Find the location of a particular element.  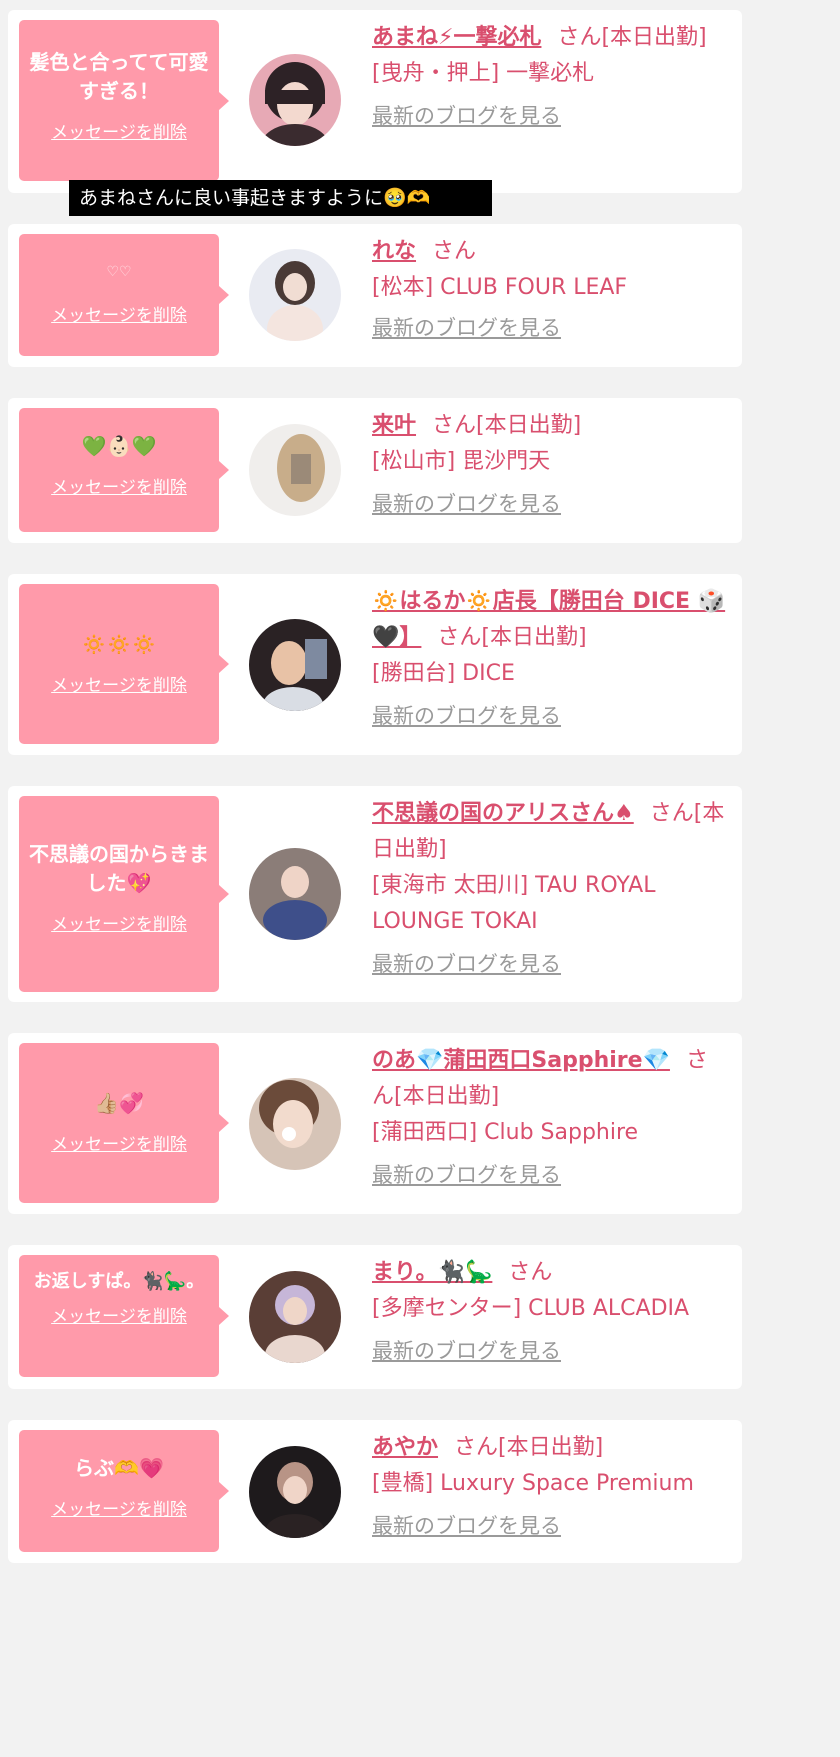

message-text: 🔅🔅🔅 is located at coordinates (119, 644).